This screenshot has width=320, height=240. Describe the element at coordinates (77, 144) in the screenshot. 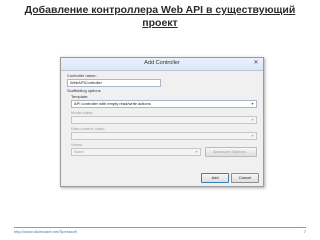

I see `views-label: Views:` at that location.